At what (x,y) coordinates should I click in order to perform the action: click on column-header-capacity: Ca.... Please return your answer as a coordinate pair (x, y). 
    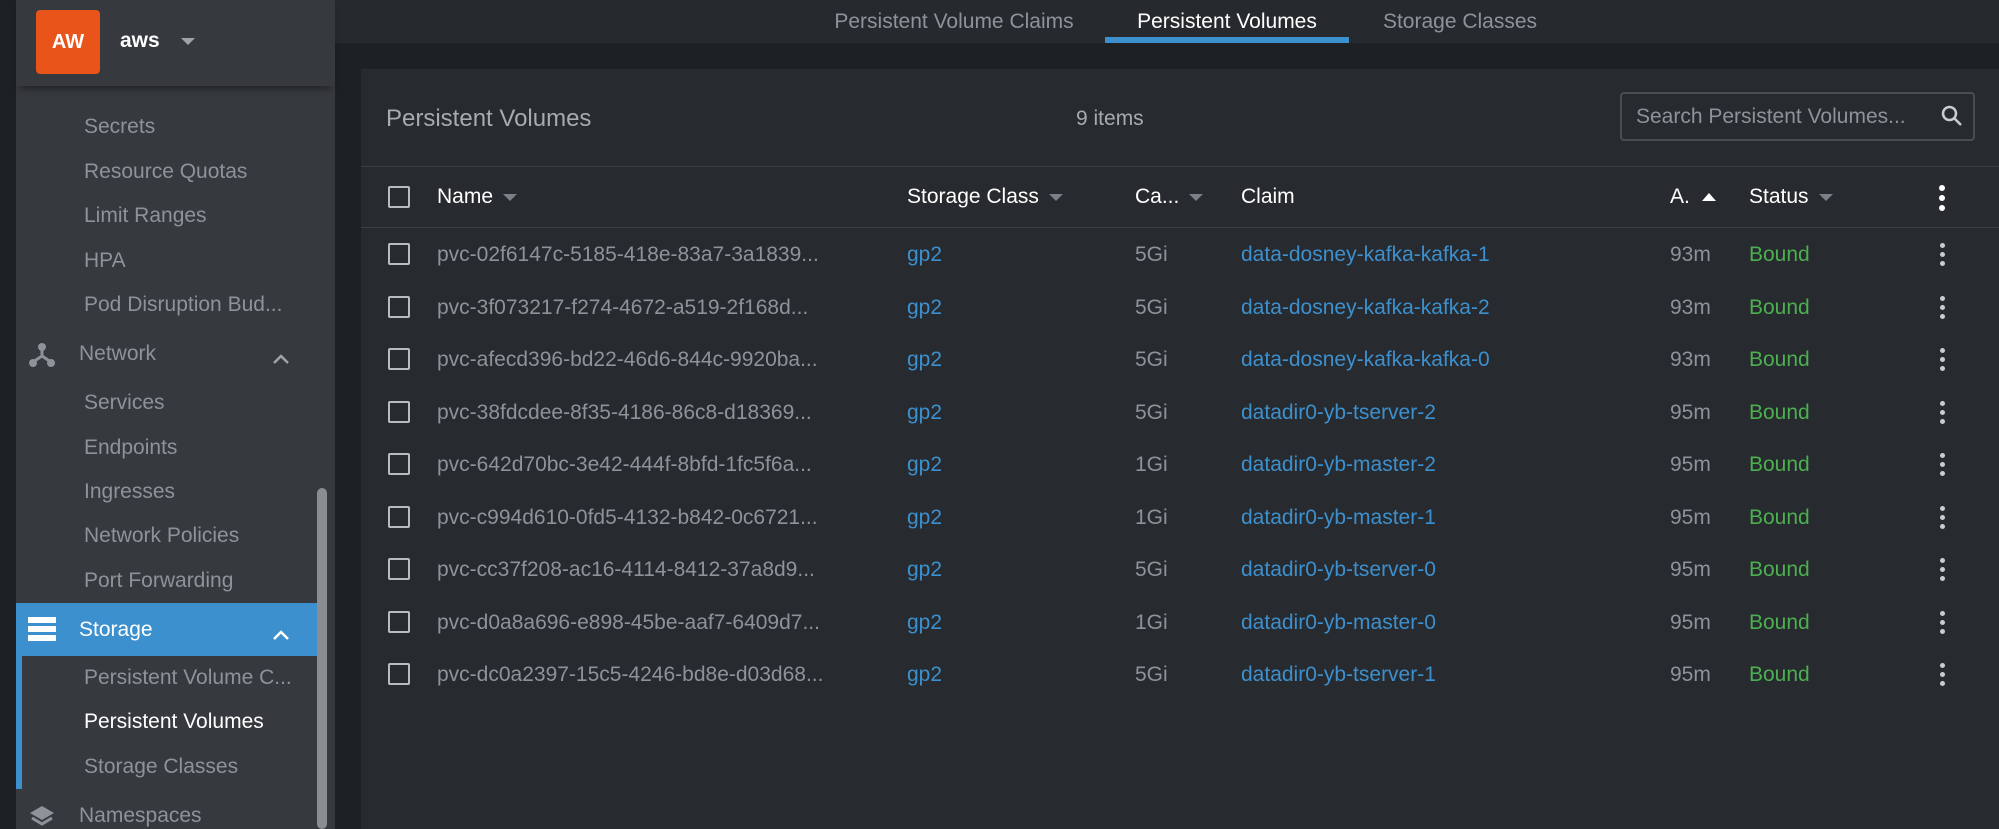
    Looking at the image, I should click on (1169, 197).